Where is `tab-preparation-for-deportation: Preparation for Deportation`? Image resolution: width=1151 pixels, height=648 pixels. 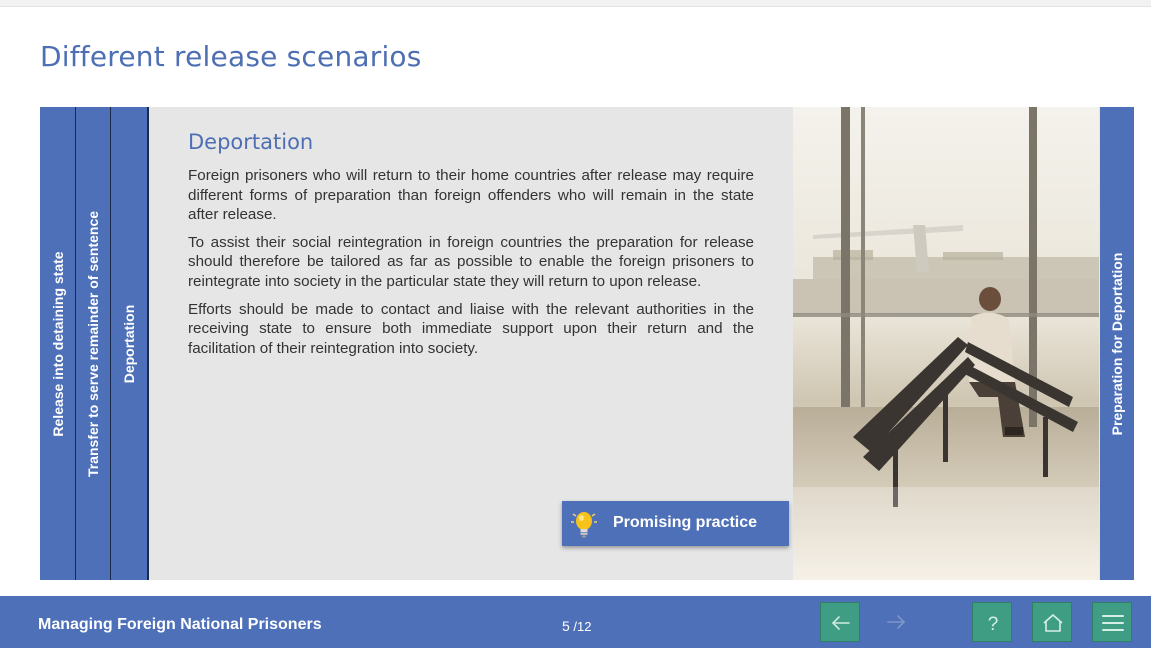
tab-preparation-for-deportation: Preparation for Deportation is located at coordinates (1117, 343).